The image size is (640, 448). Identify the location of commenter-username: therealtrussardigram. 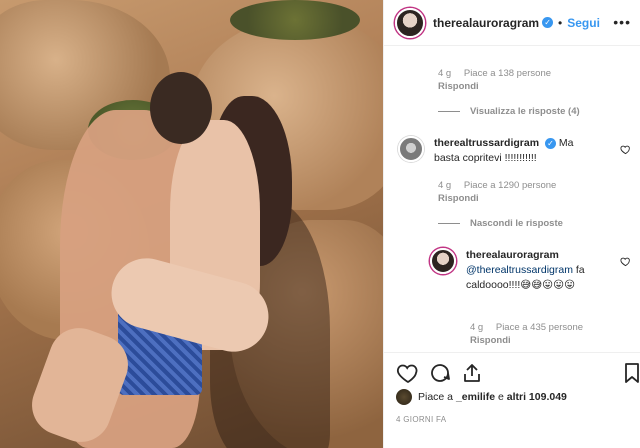
(486, 143).